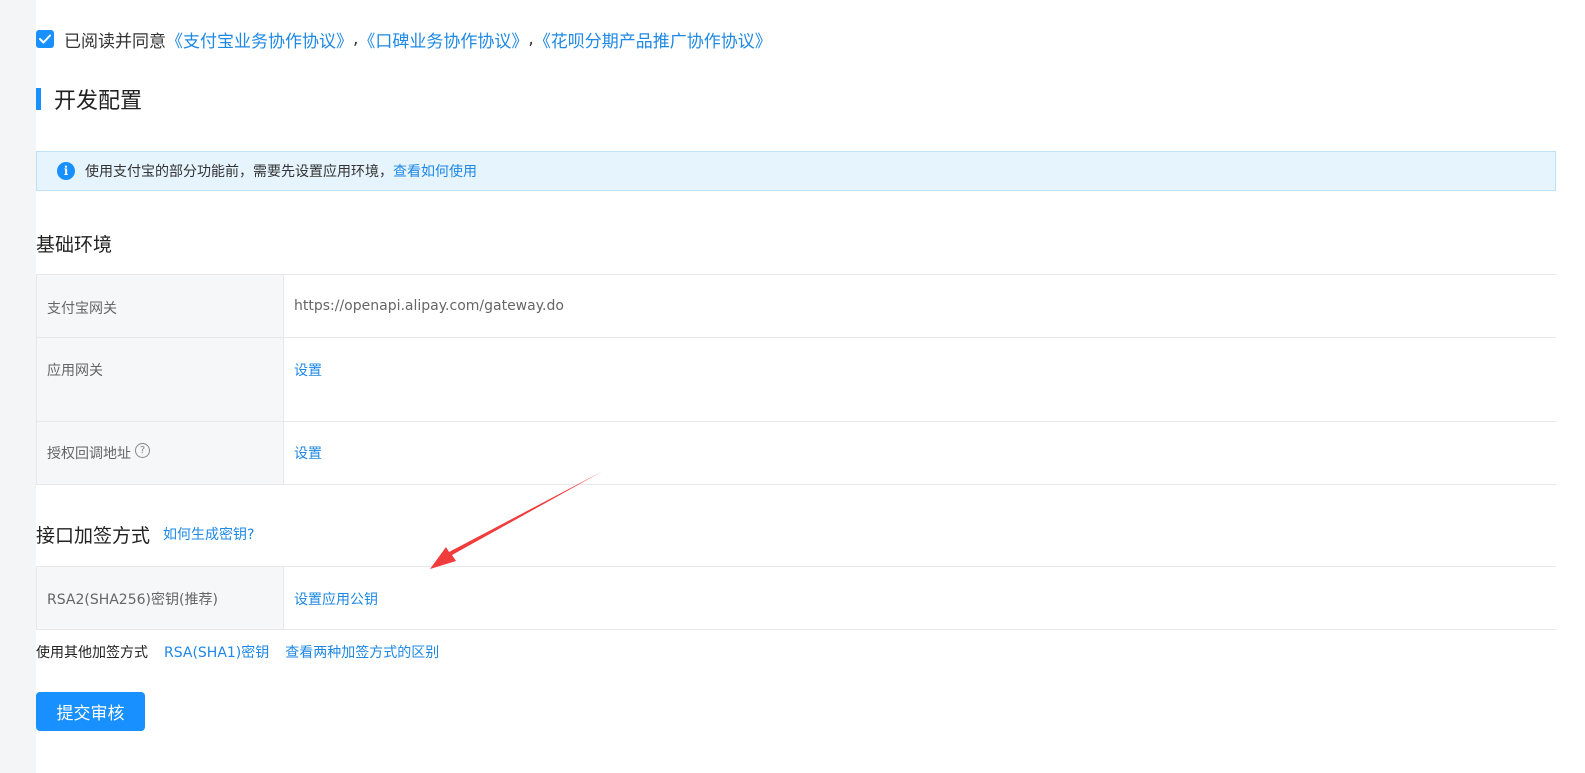 The height and width of the screenshot is (773, 1585). I want to click on row-label-auth-callback: 授权回调地址 ?, so click(160, 453).